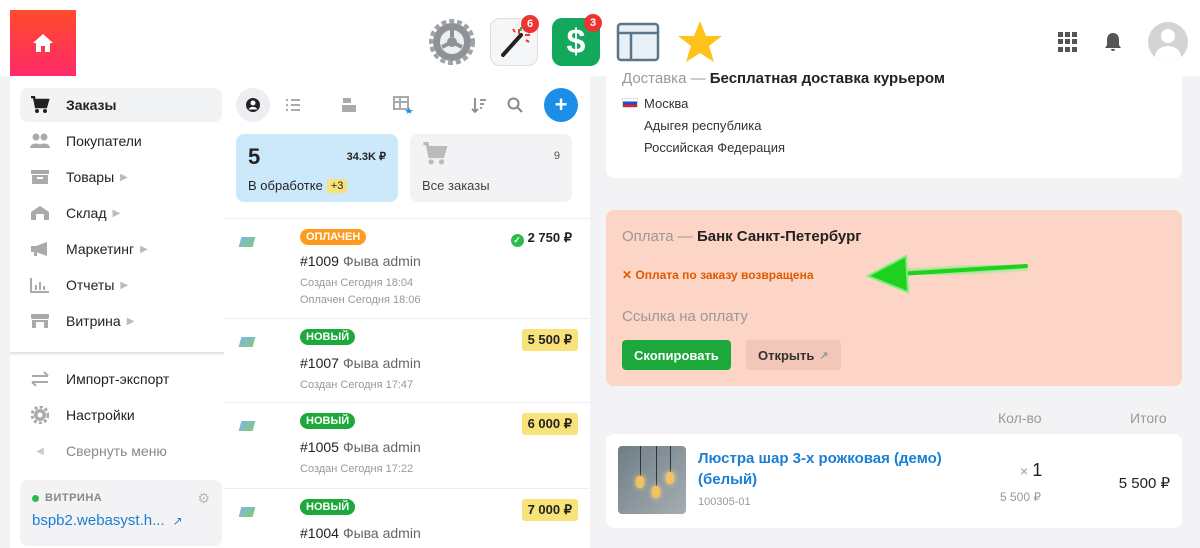  I want to click on top-bar: 6 $ 3, so click(600, 38).